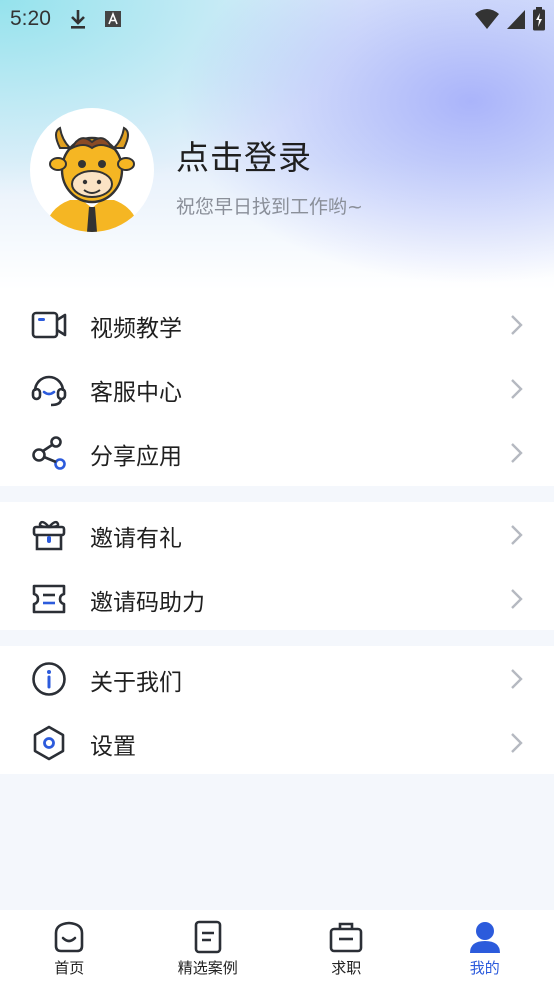 The width and height of the screenshot is (554, 984). What do you see at coordinates (136, 457) in the screenshot?
I see `menu-item-label: 分享应用` at bounding box center [136, 457].